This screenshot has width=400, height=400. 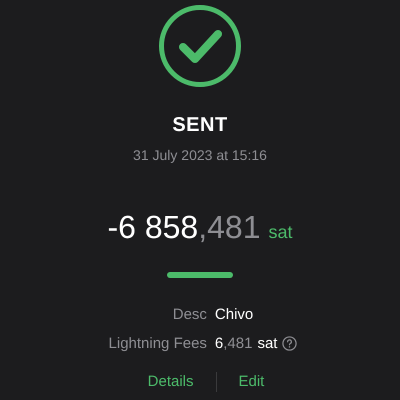 I want to click on fee-unit: sat, so click(x=267, y=343).